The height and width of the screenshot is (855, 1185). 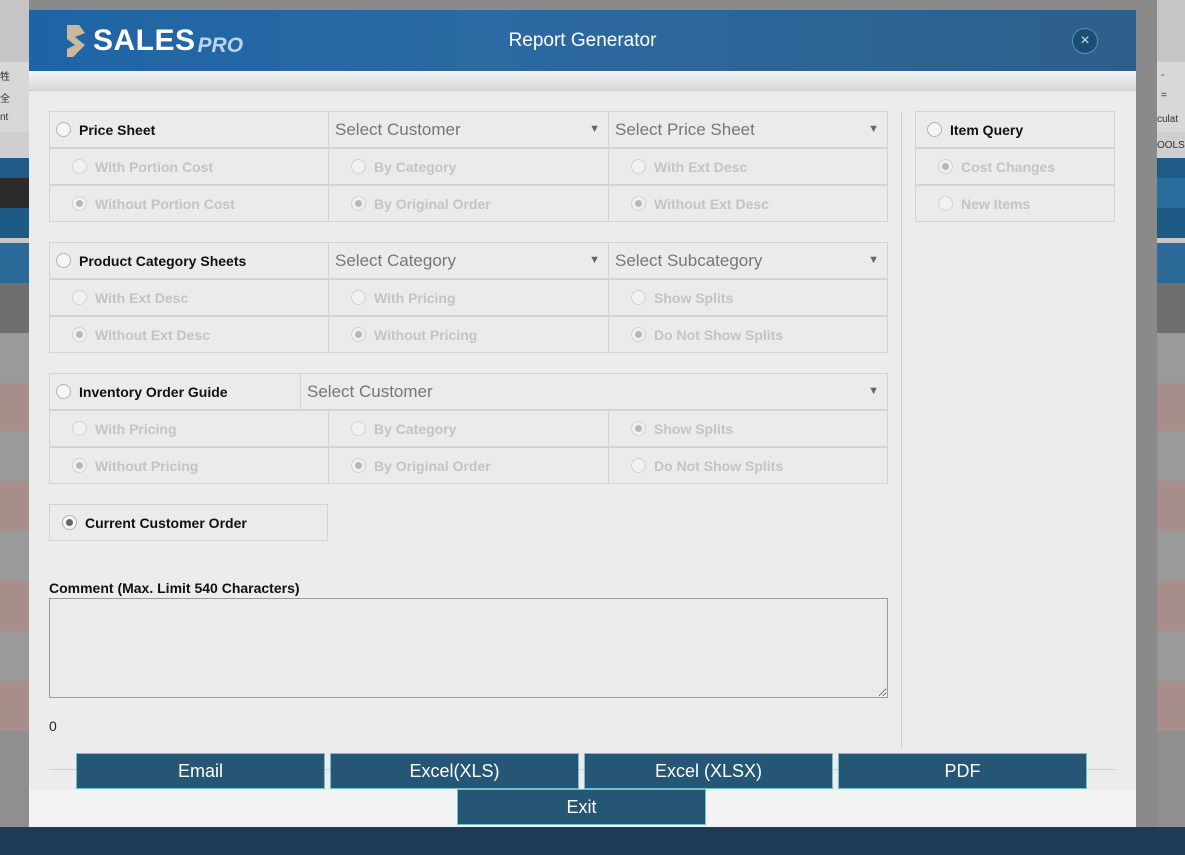 I want to click on without-portion-cost-option: Without Portion Cost, so click(x=189, y=203).